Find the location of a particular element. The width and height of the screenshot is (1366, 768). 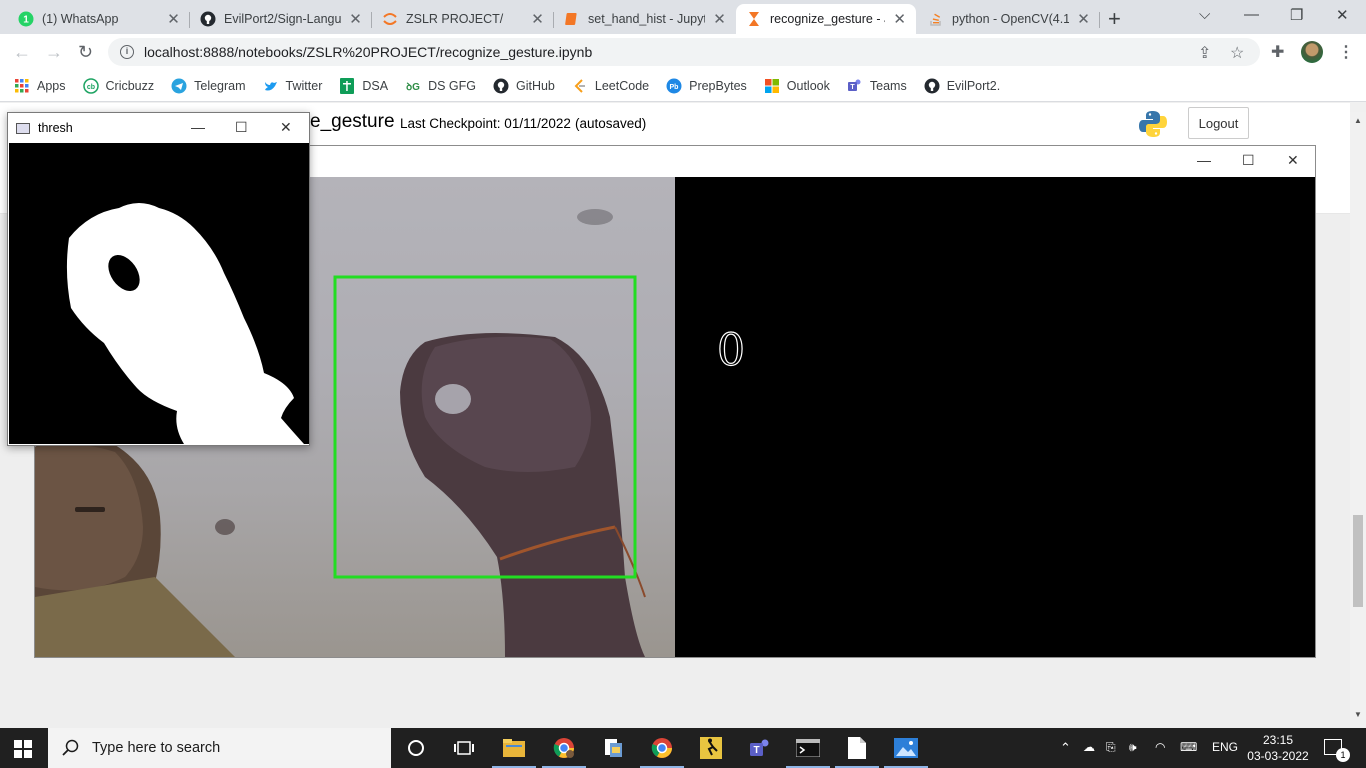

taskbar-search-box: Type here to search is located at coordinates (219, 748).